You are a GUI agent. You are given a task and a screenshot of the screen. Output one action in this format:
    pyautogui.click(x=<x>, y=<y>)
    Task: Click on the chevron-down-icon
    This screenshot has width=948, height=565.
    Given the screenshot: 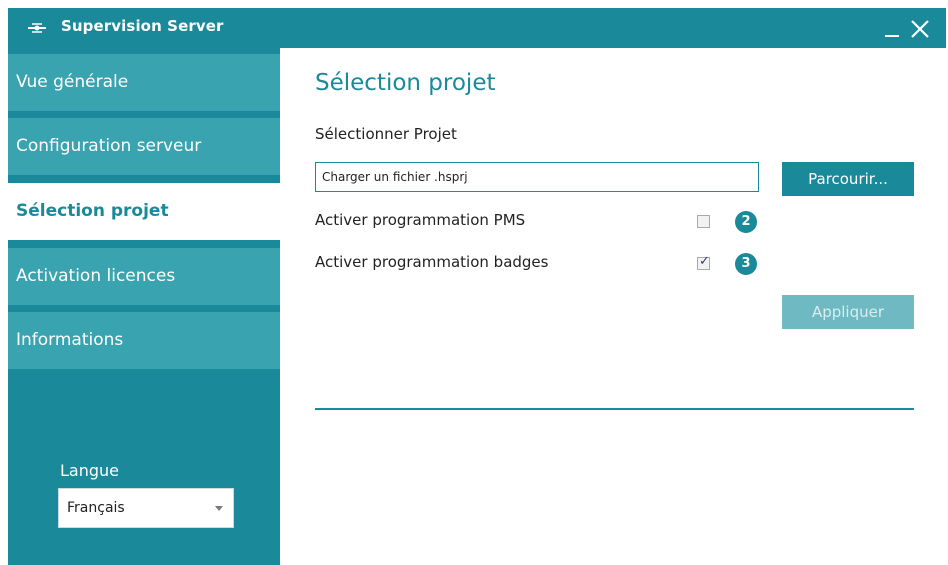 What is the action you would take?
    pyautogui.click(x=219, y=508)
    